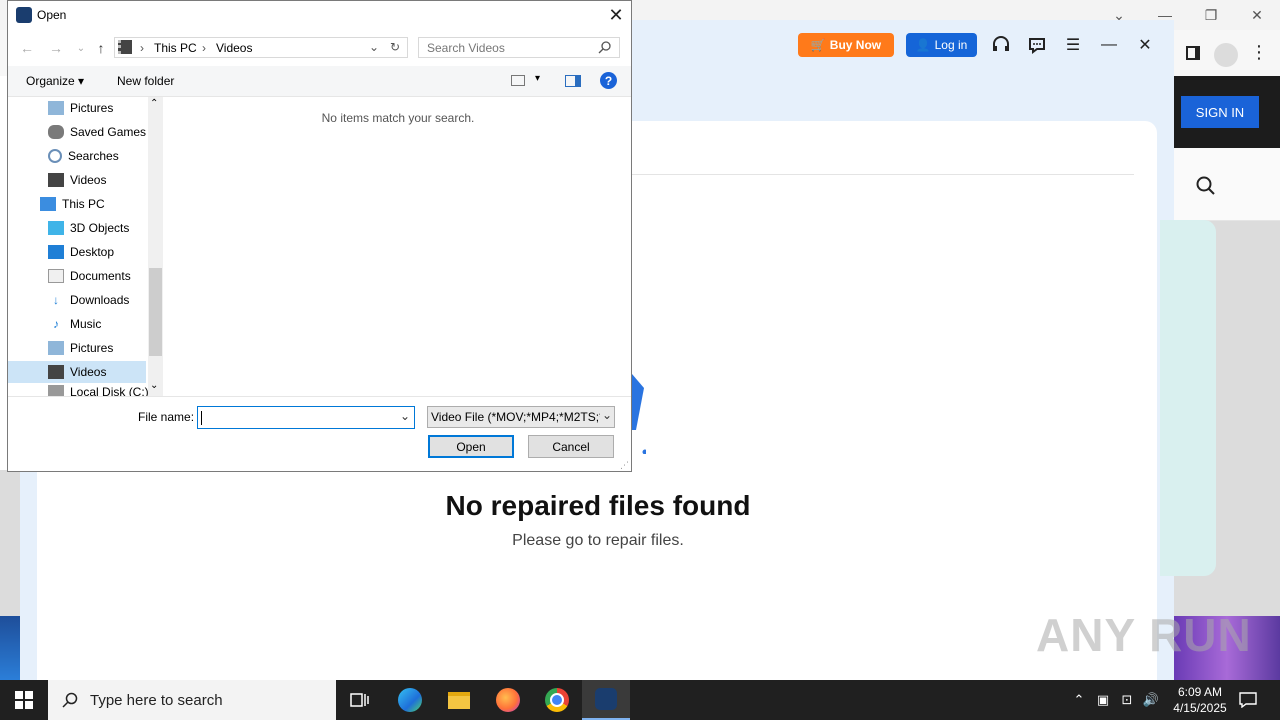  What do you see at coordinates (395, 47) in the screenshot?
I see `refresh-icon: ↻` at bounding box center [395, 47].